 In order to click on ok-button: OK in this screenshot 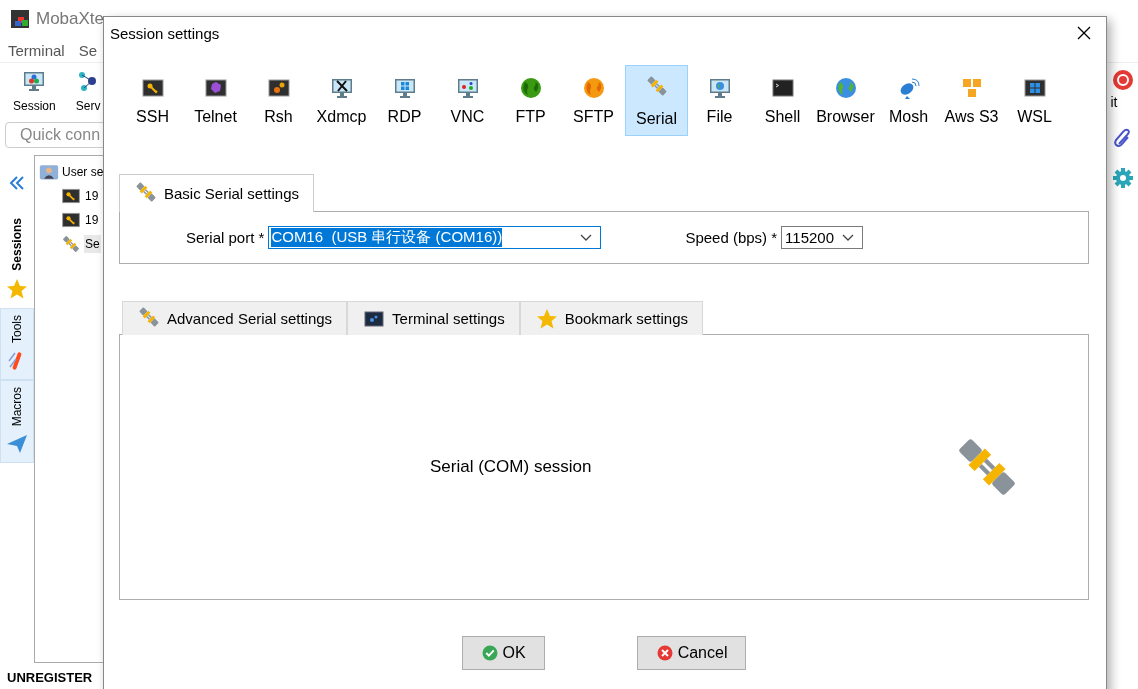, I will do `click(503, 653)`.